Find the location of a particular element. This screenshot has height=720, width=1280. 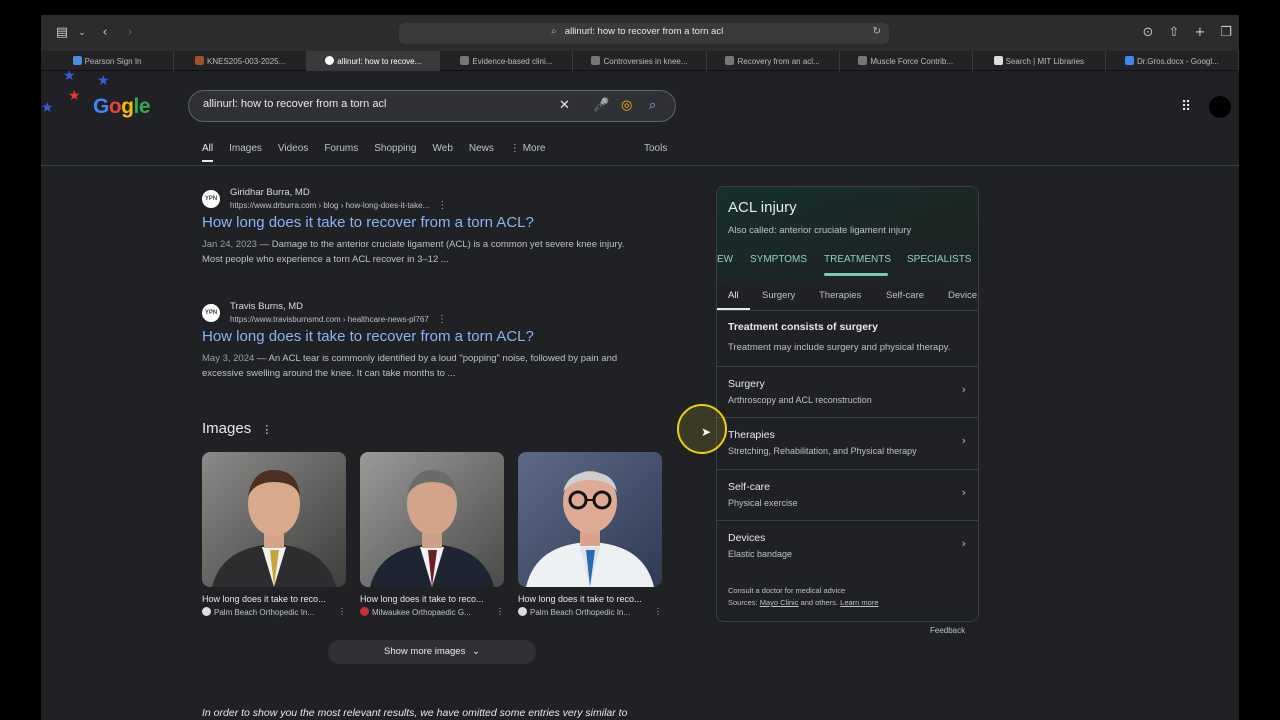

learn-more-link: Learn more is located at coordinates (859, 602).